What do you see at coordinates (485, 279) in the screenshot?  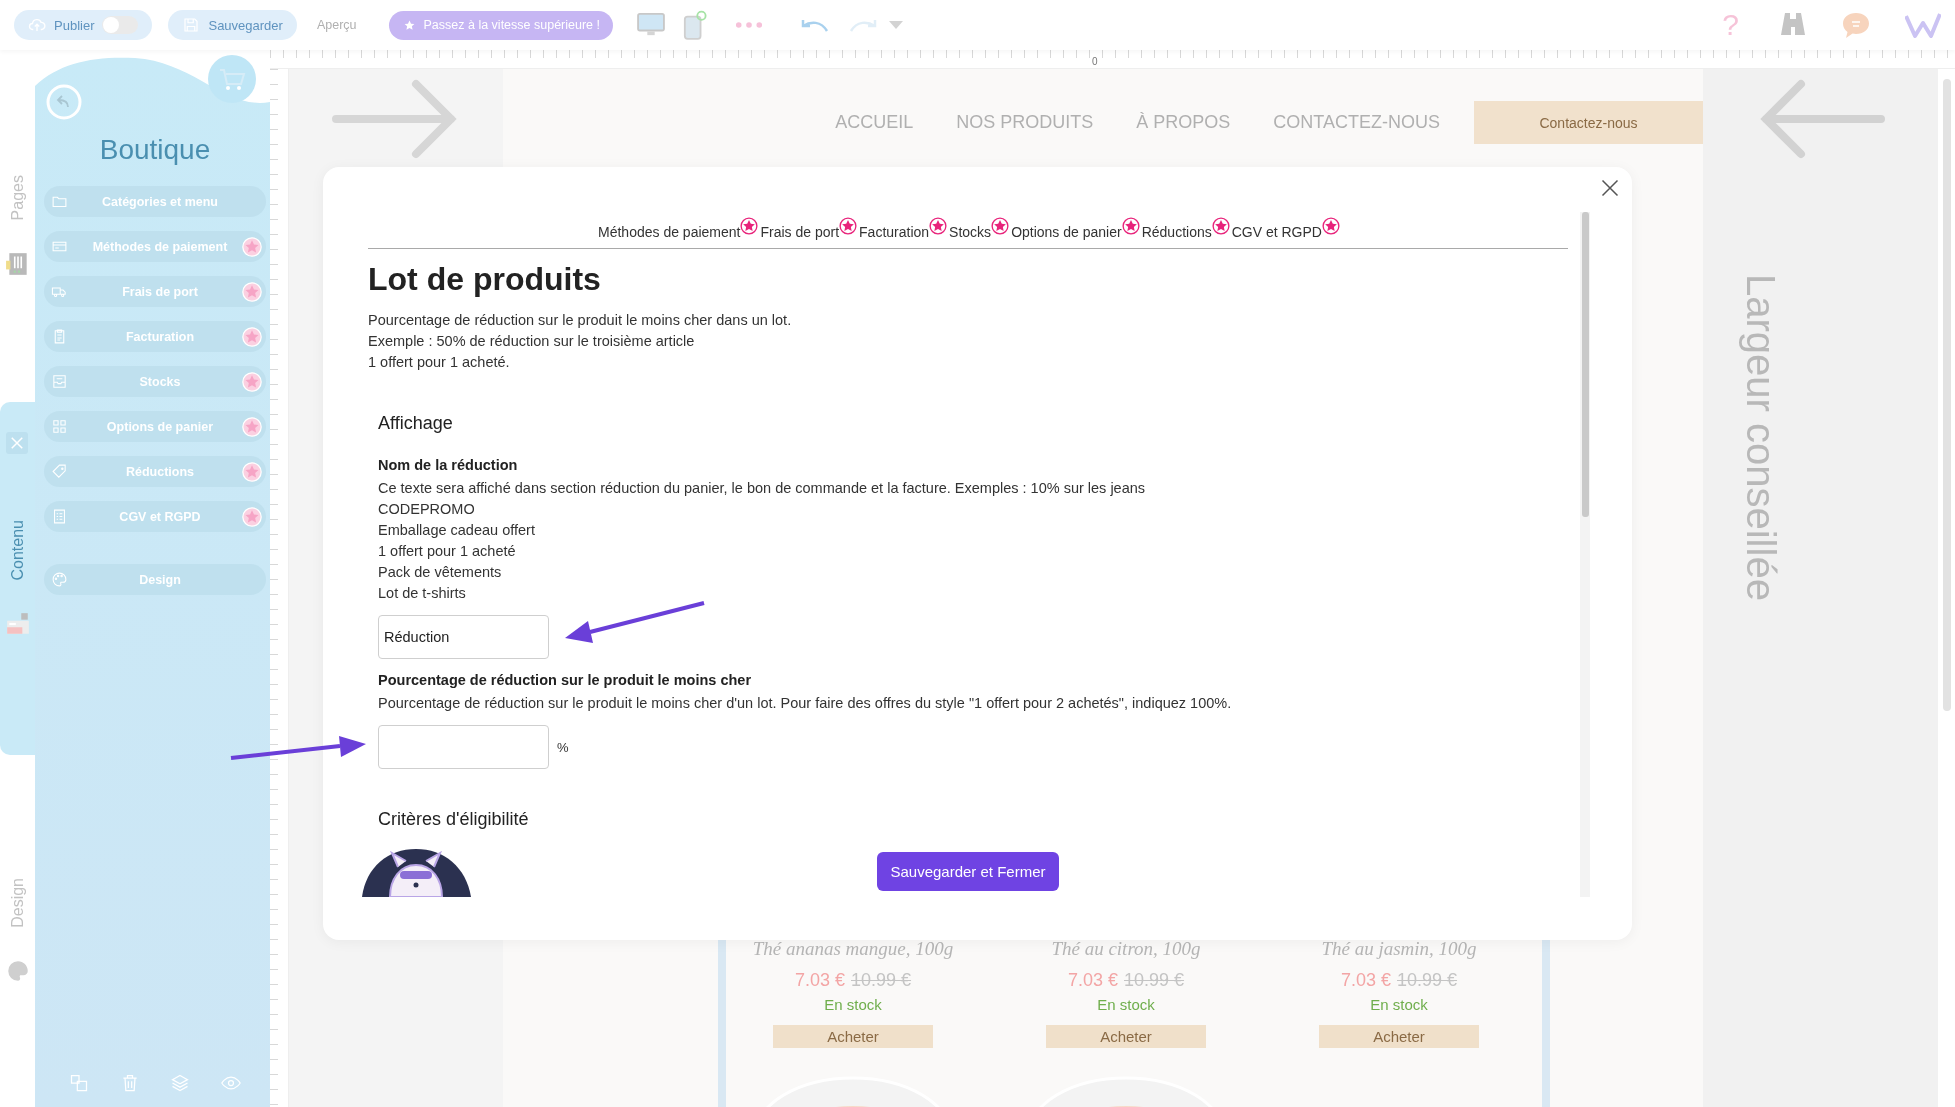 I see `dialog-title: Lot de produits` at bounding box center [485, 279].